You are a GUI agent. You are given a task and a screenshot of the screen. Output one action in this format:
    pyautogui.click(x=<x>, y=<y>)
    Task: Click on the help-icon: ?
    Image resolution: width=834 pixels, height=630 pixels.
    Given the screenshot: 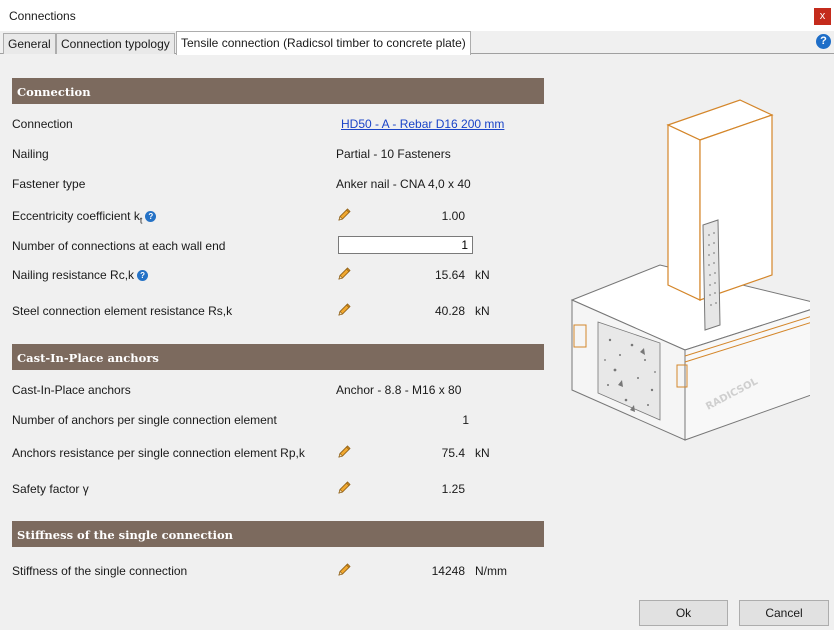 What is the action you would take?
    pyautogui.click(x=823, y=41)
    